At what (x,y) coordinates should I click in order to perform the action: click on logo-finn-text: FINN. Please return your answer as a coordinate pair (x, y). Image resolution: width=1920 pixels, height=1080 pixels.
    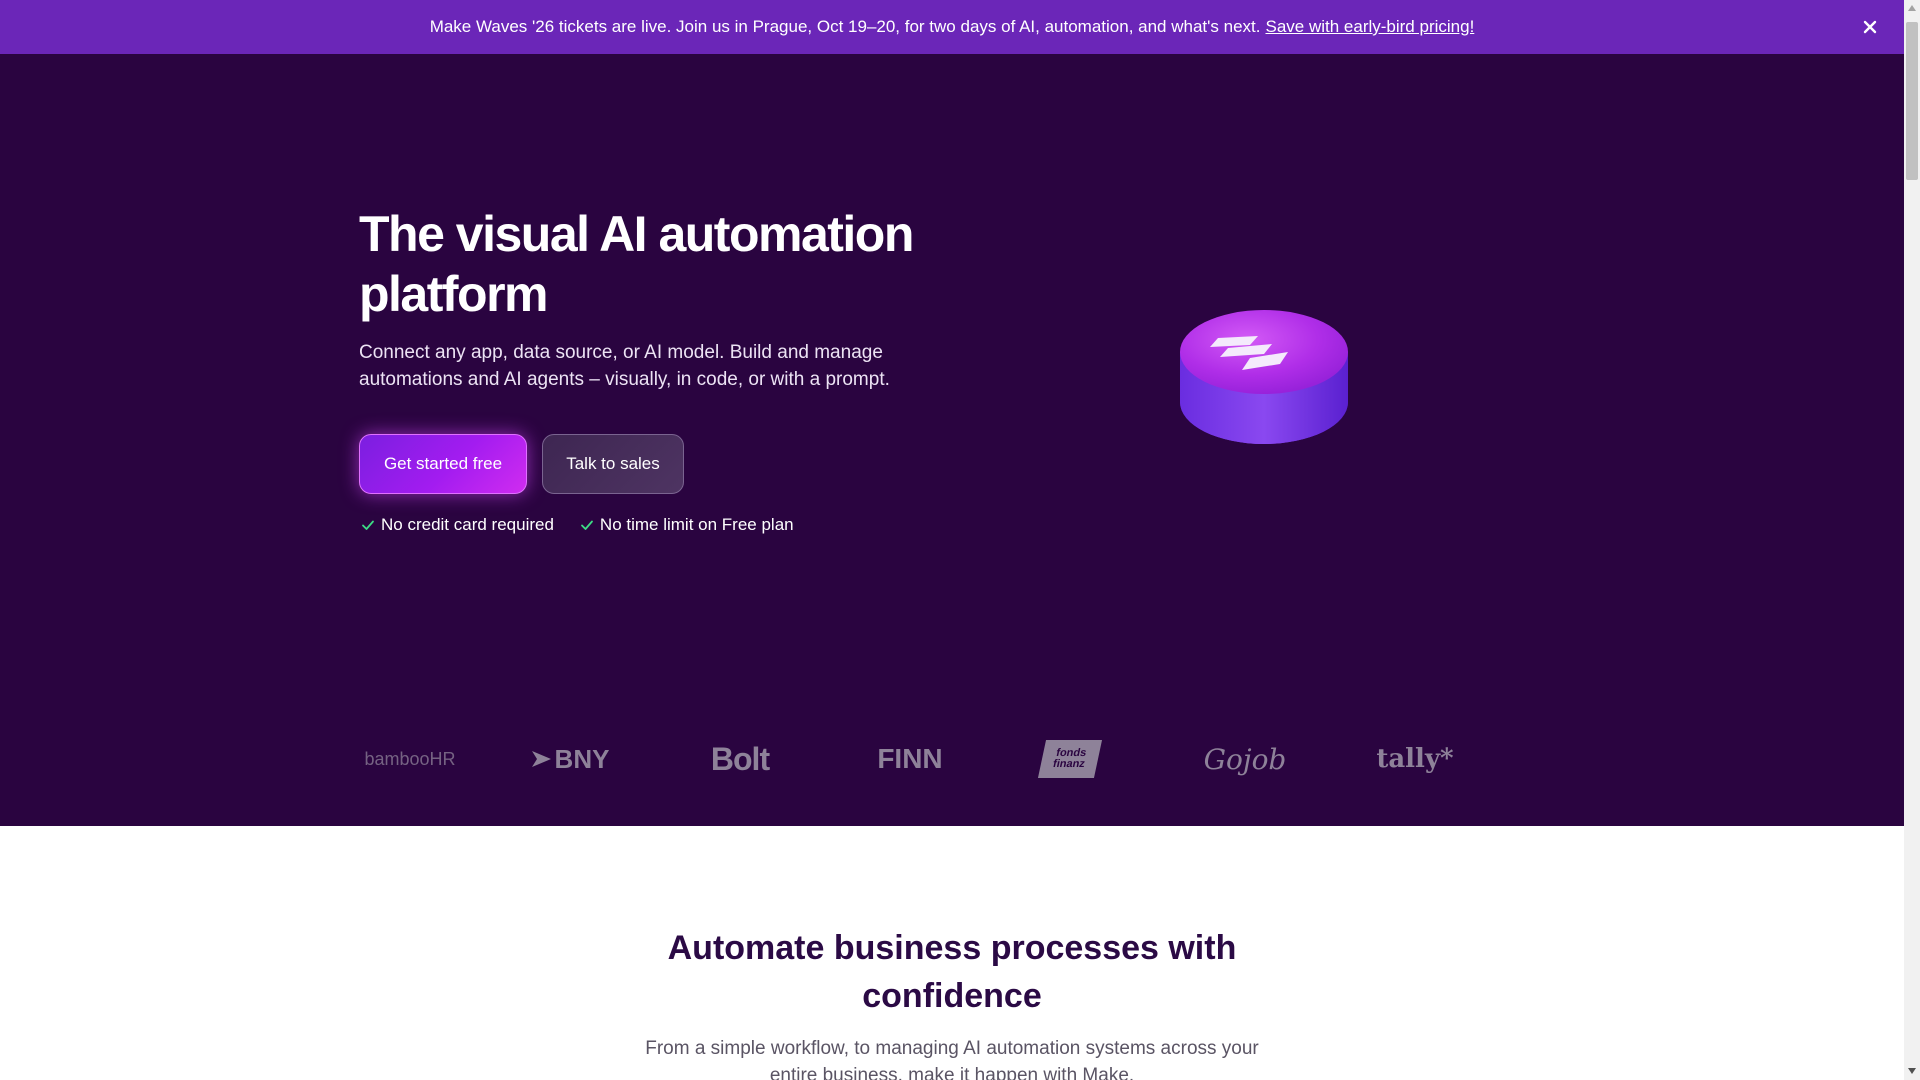
    Looking at the image, I should click on (910, 758).